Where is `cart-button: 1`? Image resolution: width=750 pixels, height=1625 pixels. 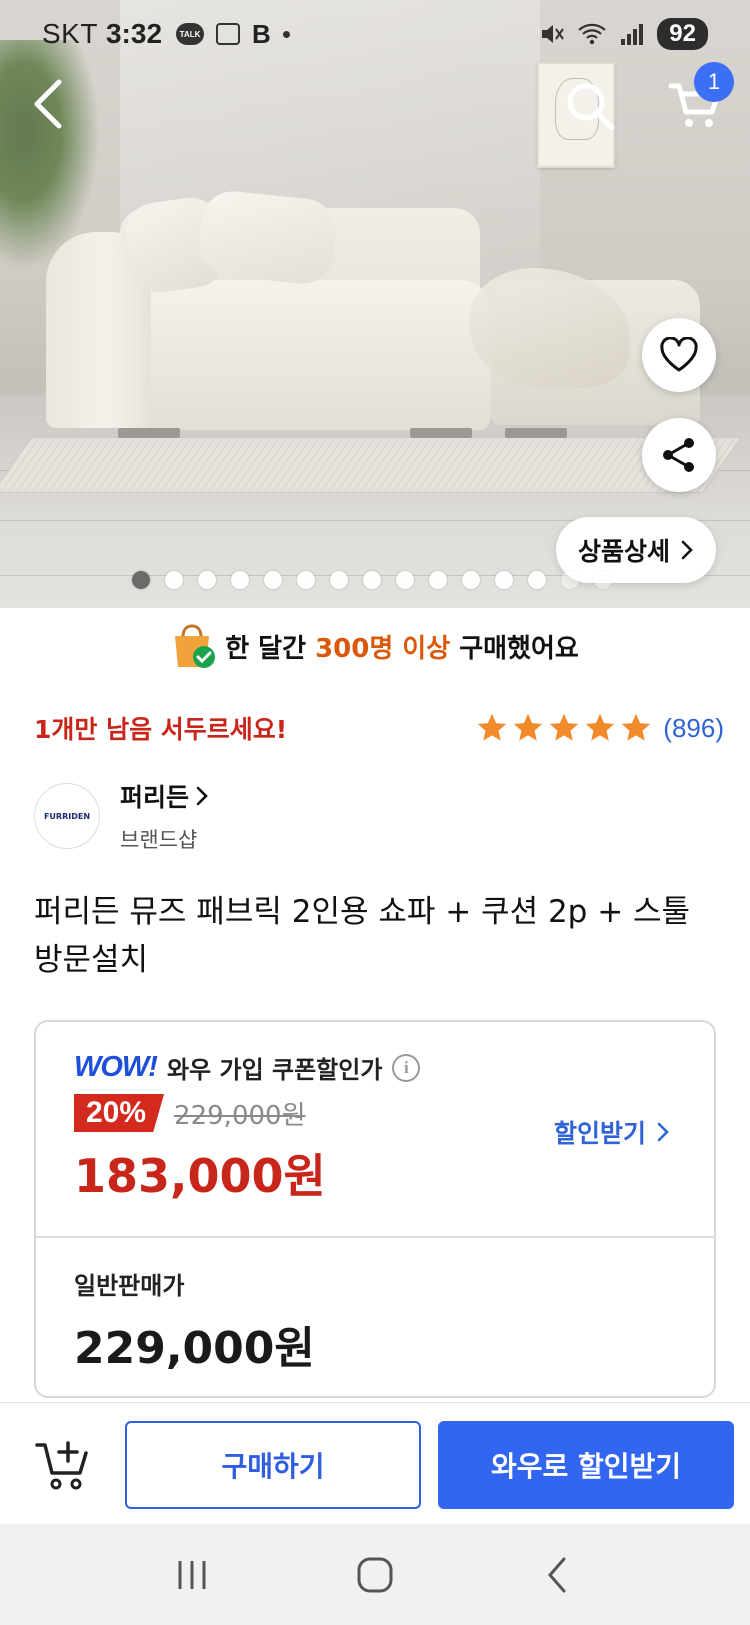
cart-button: 1 is located at coordinates (697, 99).